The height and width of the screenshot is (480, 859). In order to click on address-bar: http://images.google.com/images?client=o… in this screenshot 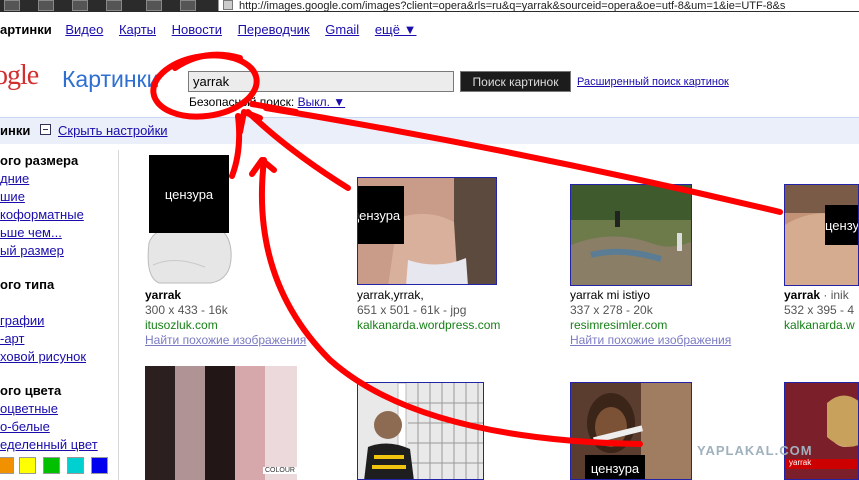, I will do `click(538, 5)`.